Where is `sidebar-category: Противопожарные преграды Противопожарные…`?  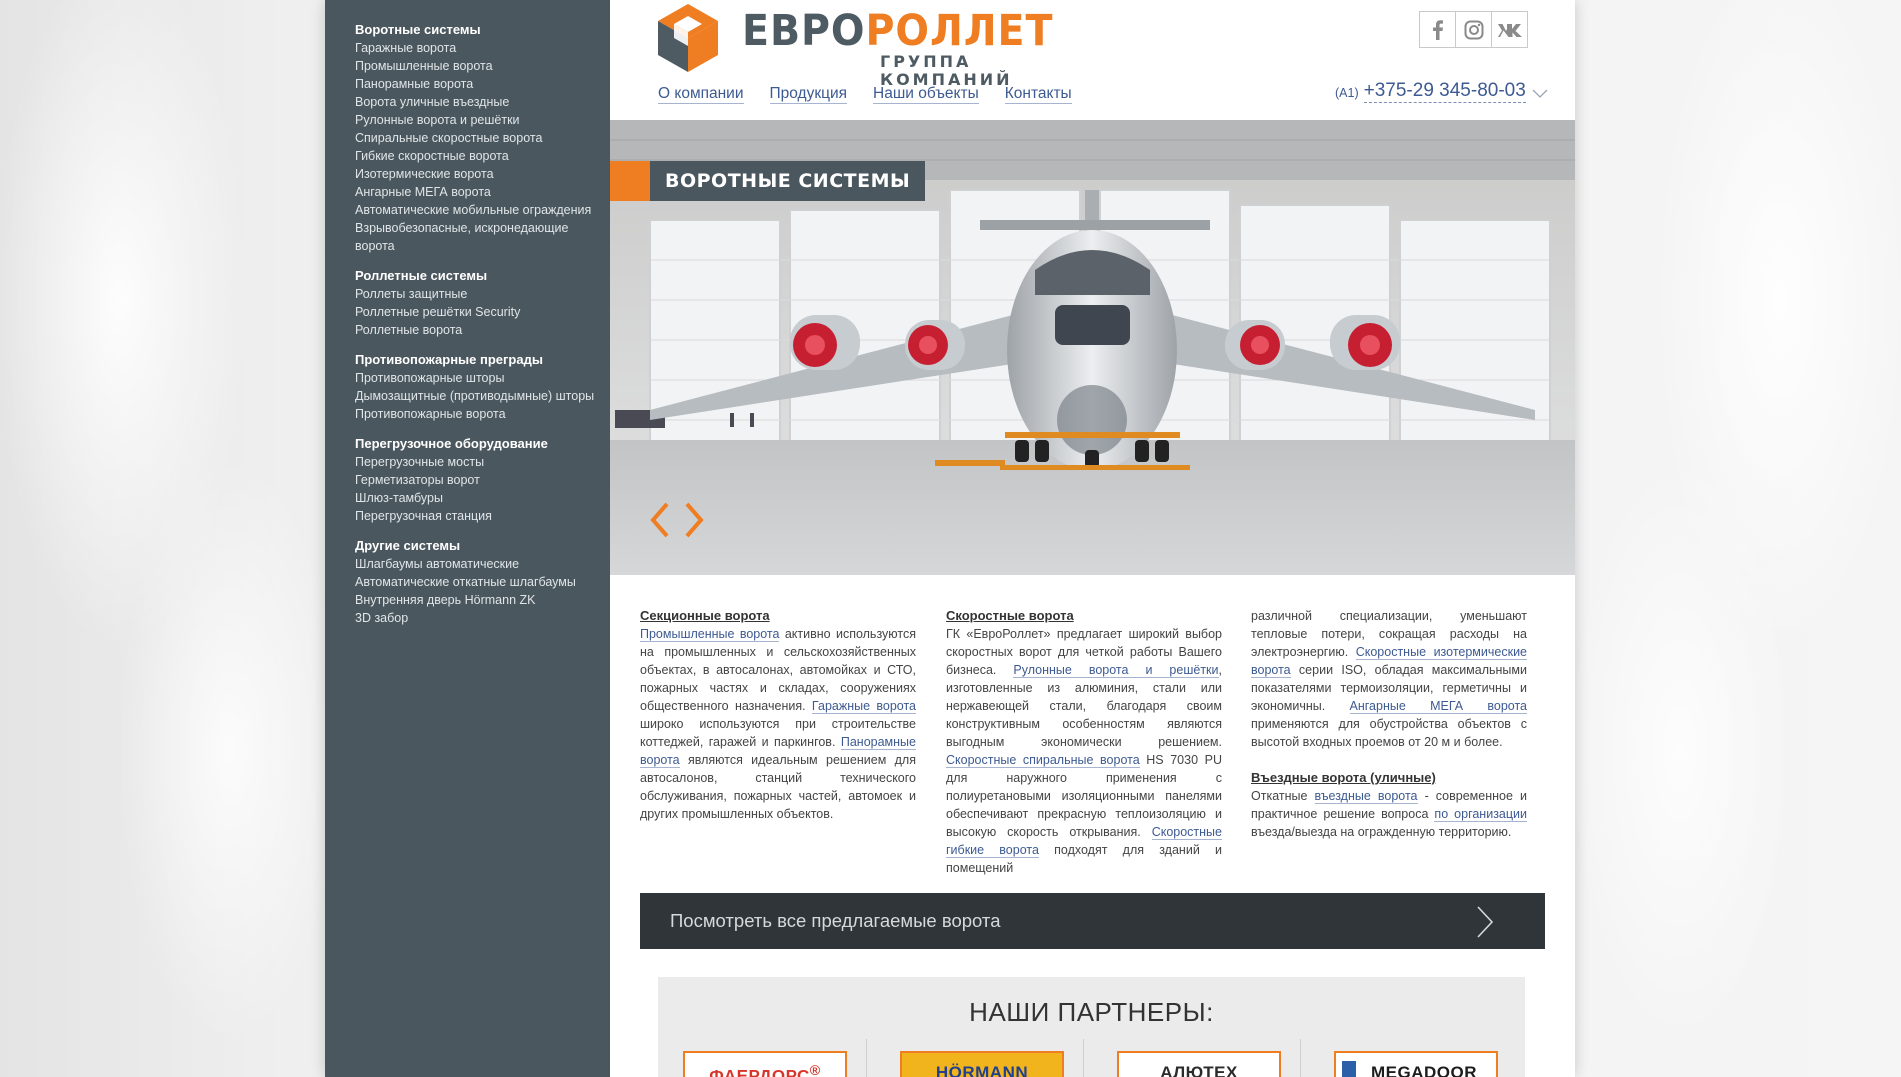
sidebar-category: Противопожарные преграды Противопожарные… is located at coordinates (482, 387).